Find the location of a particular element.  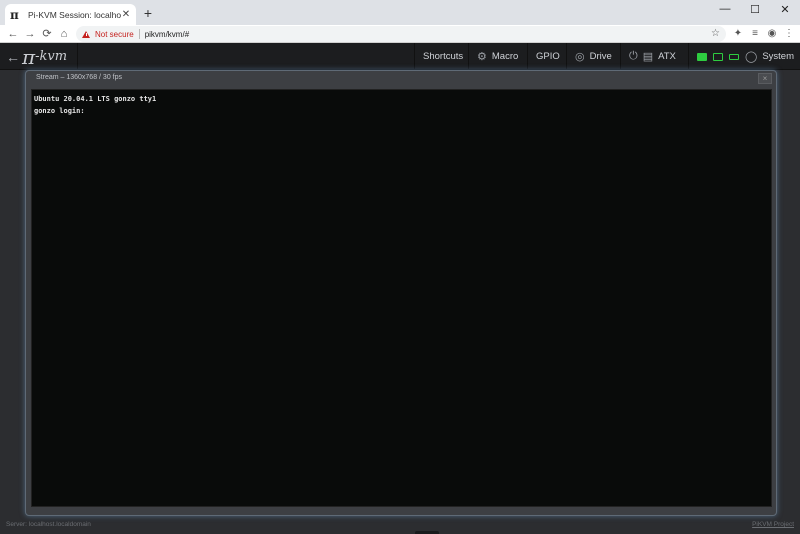

mouse-icon: ◯ is located at coordinates (751, 57).